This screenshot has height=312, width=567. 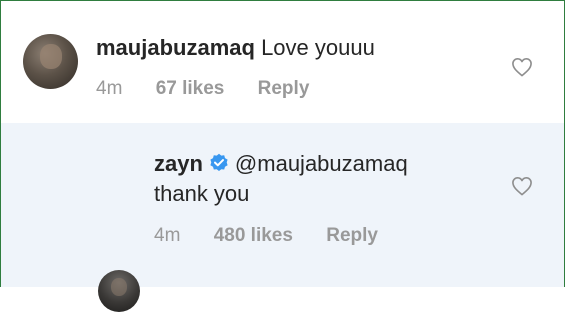 I want to click on reply-mention: @maujabuzamaq, so click(x=321, y=163).